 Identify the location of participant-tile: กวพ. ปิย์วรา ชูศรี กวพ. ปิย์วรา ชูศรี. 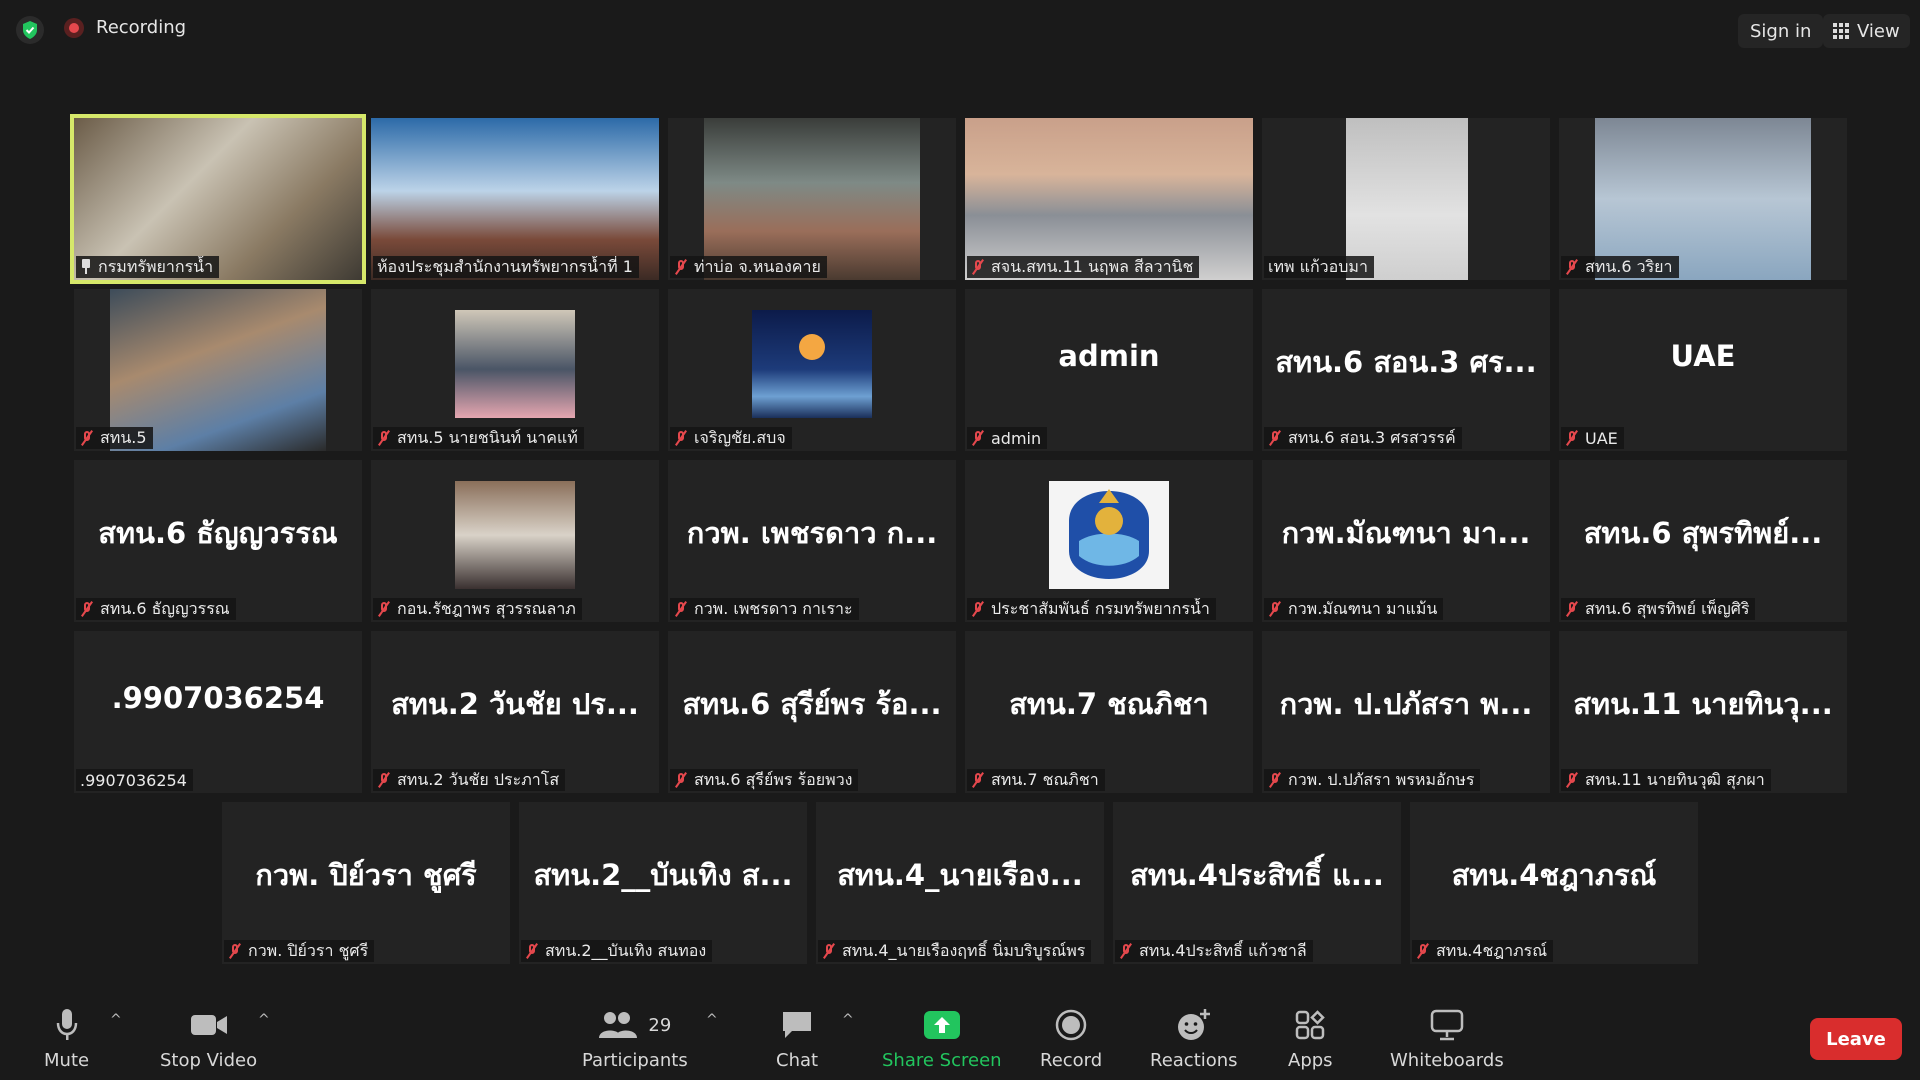
(366, 883).